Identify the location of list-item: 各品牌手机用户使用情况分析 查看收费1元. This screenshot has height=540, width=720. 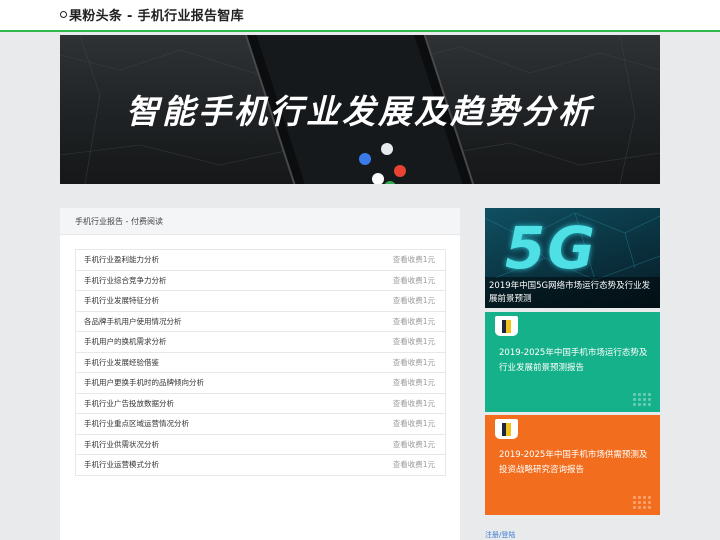
(260, 322).